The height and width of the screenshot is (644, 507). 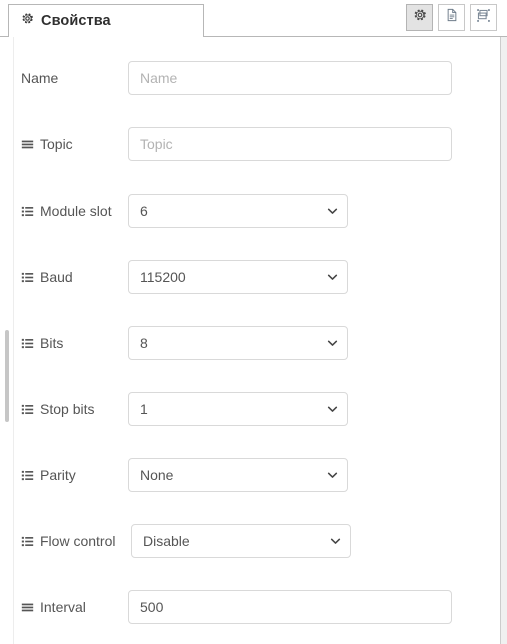 I want to click on label-baud: Baud, so click(x=47, y=277).